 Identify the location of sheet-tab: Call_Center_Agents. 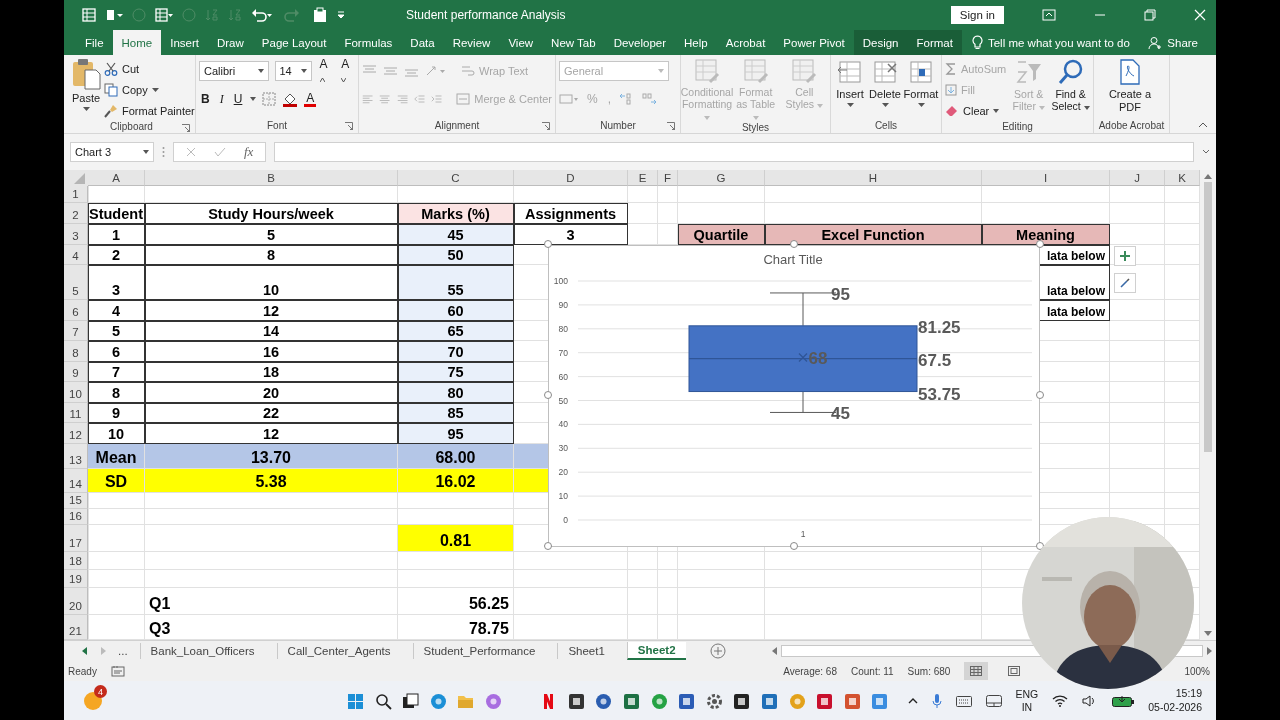
(338, 651).